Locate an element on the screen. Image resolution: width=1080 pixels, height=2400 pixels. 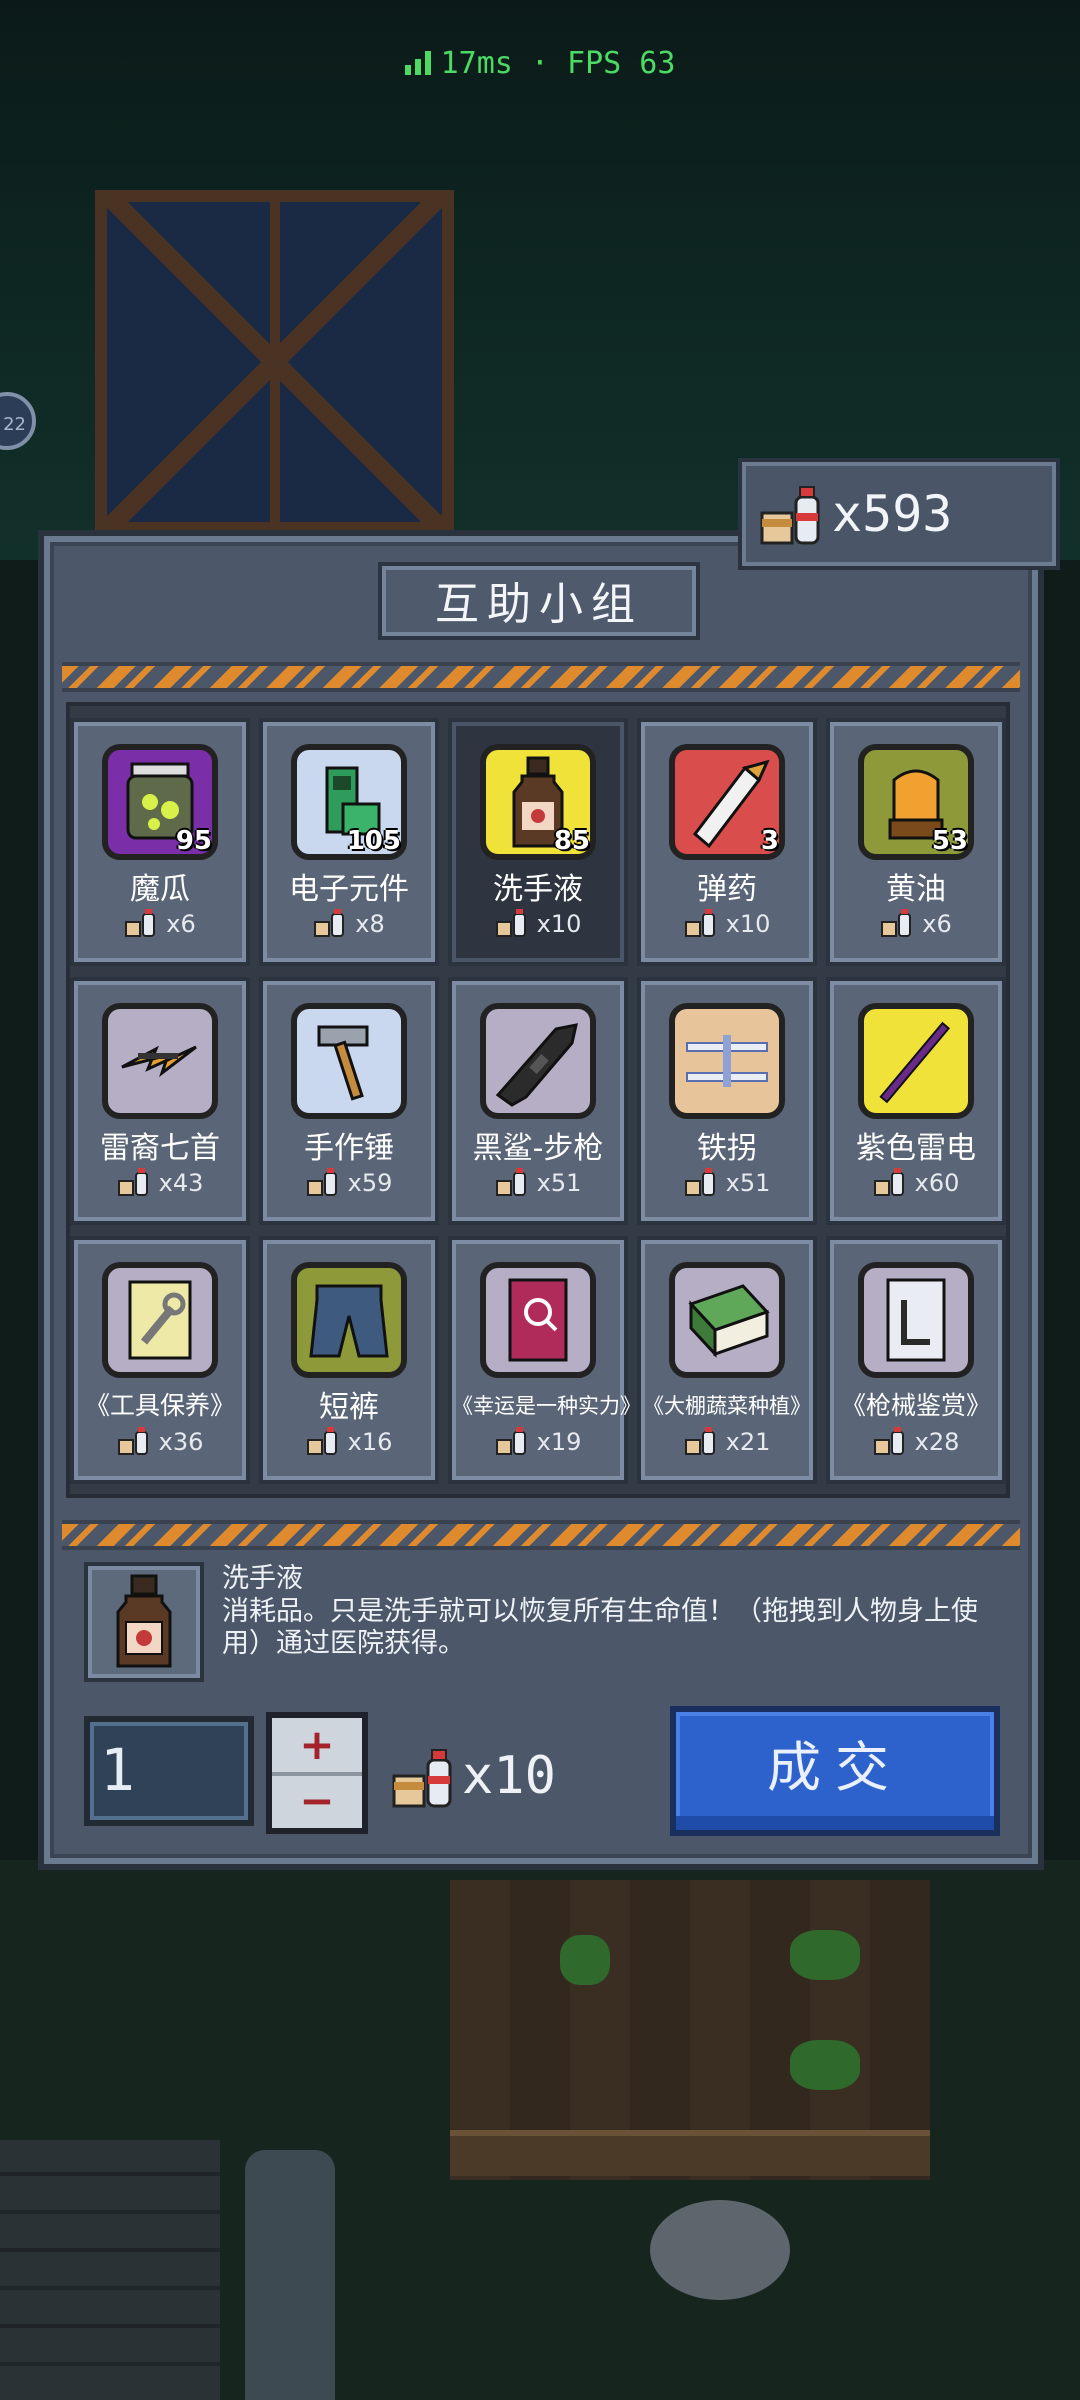
increase-quantity-button: + is located at coordinates (317, 1747).